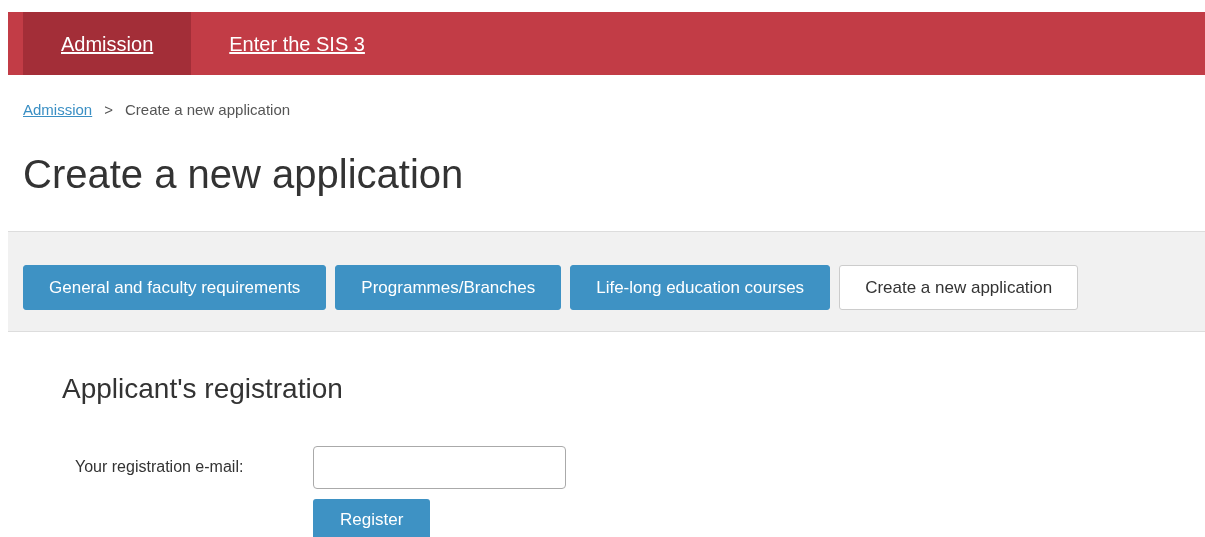 The image size is (1205, 537). Describe the element at coordinates (959, 287) in the screenshot. I see `tab: Create a new application` at that location.